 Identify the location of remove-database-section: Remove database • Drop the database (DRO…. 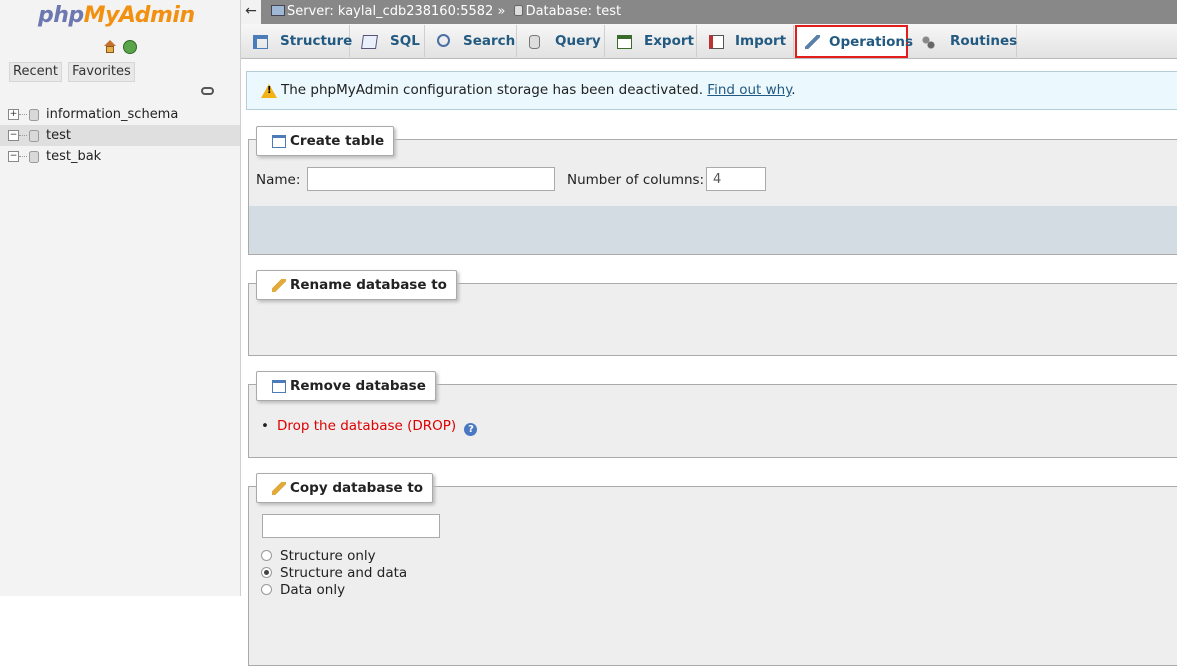
(712, 414).